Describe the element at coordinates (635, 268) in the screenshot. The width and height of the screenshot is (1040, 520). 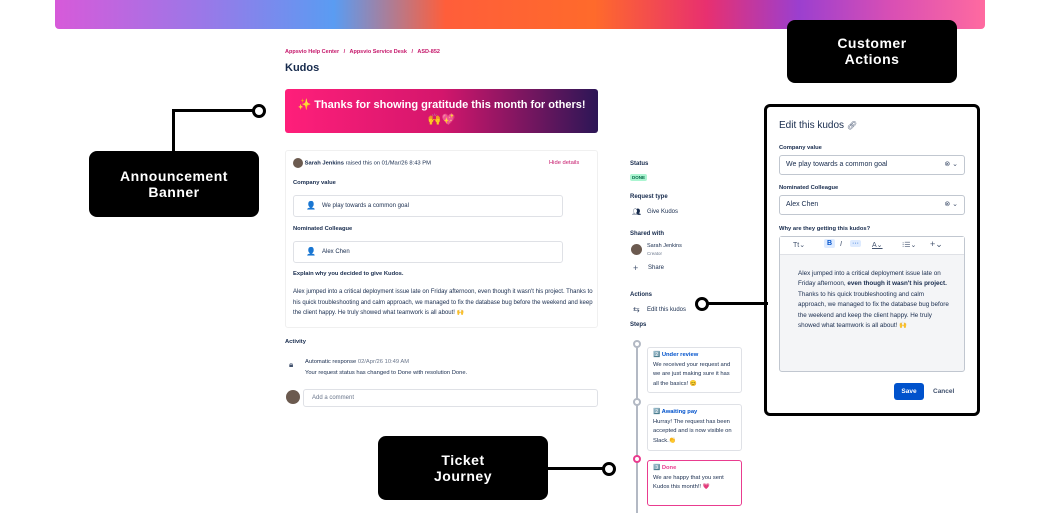
I see `plus-icon: +` at that location.